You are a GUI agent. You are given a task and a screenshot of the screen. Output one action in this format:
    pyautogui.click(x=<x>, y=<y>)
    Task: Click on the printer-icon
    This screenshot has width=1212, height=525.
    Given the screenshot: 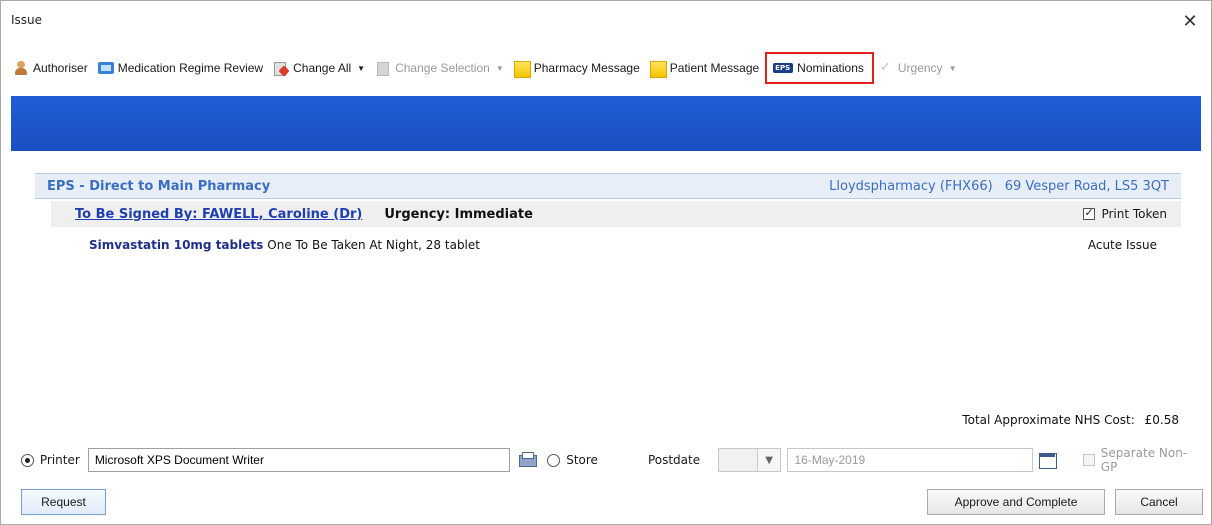 What is the action you would take?
    pyautogui.click(x=527, y=460)
    